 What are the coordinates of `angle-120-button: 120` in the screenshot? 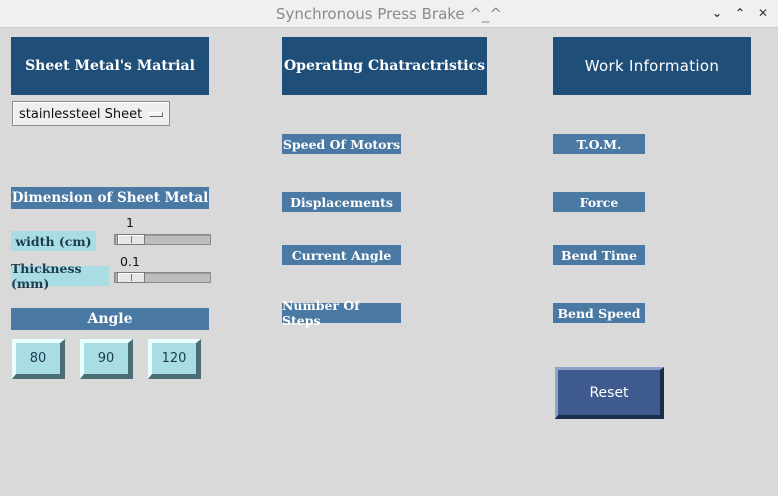 It's located at (174, 359).